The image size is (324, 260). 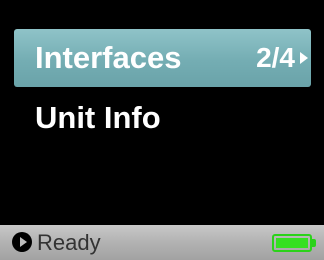 I want to click on menu-item-label: Unit Info, so click(x=98, y=117).